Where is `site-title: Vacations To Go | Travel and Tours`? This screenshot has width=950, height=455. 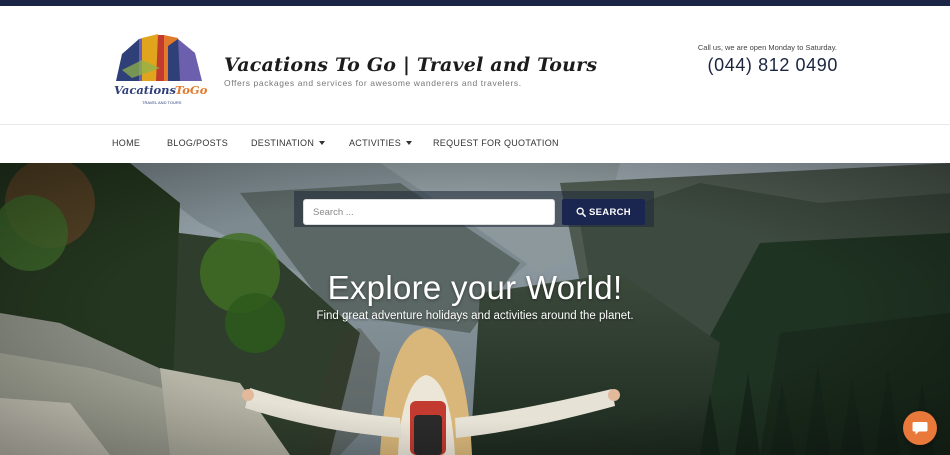 site-title: Vacations To Go | Travel and Tours is located at coordinates (410, 65).